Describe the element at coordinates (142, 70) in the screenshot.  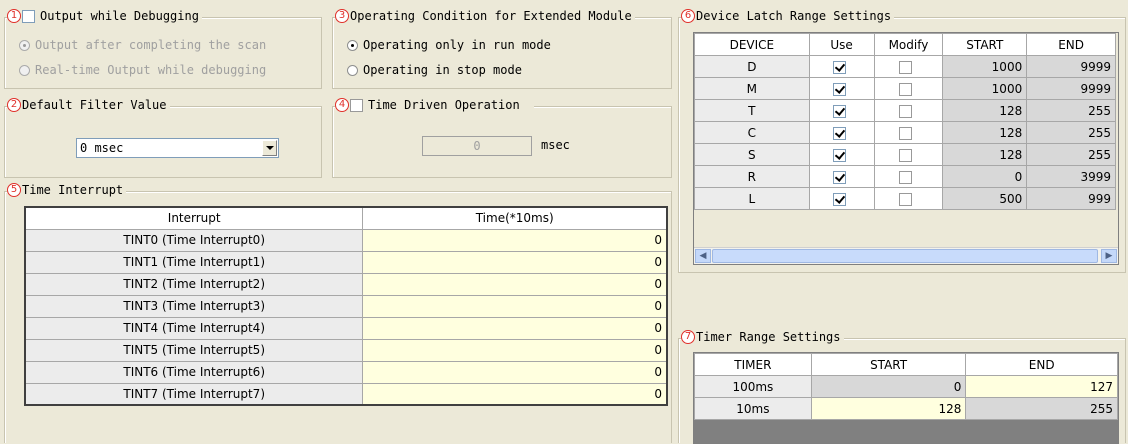
I see `realtime-output-radio: Real-time Output while debugging` at that location.